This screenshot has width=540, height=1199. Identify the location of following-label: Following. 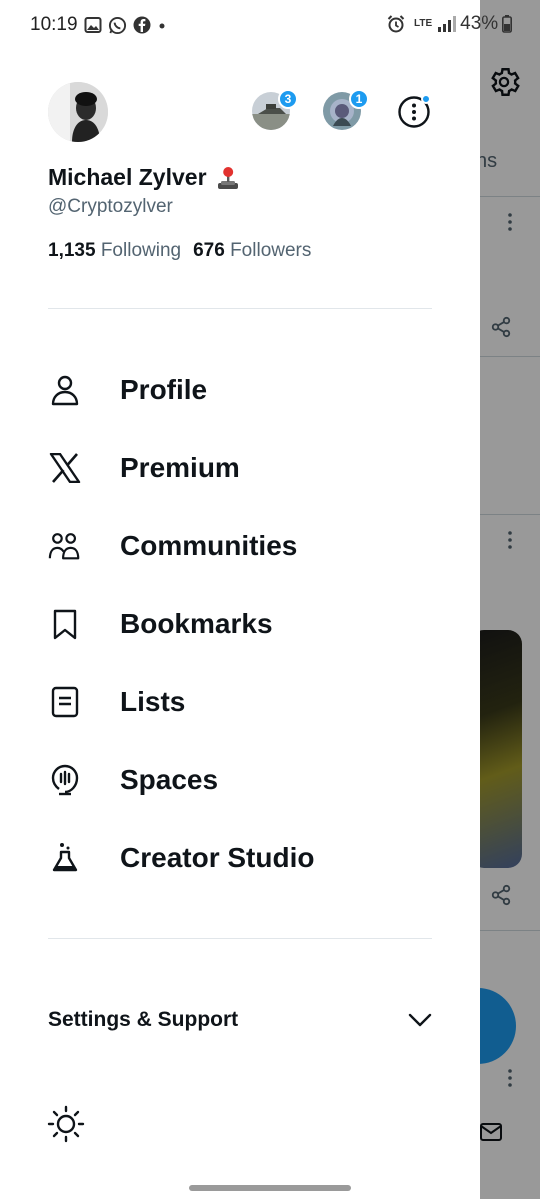
(141, 250).